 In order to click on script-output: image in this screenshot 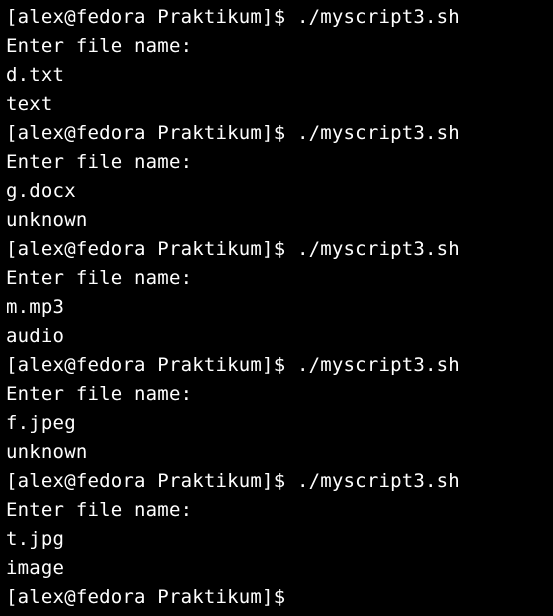, I will do `click(35, 568)`.